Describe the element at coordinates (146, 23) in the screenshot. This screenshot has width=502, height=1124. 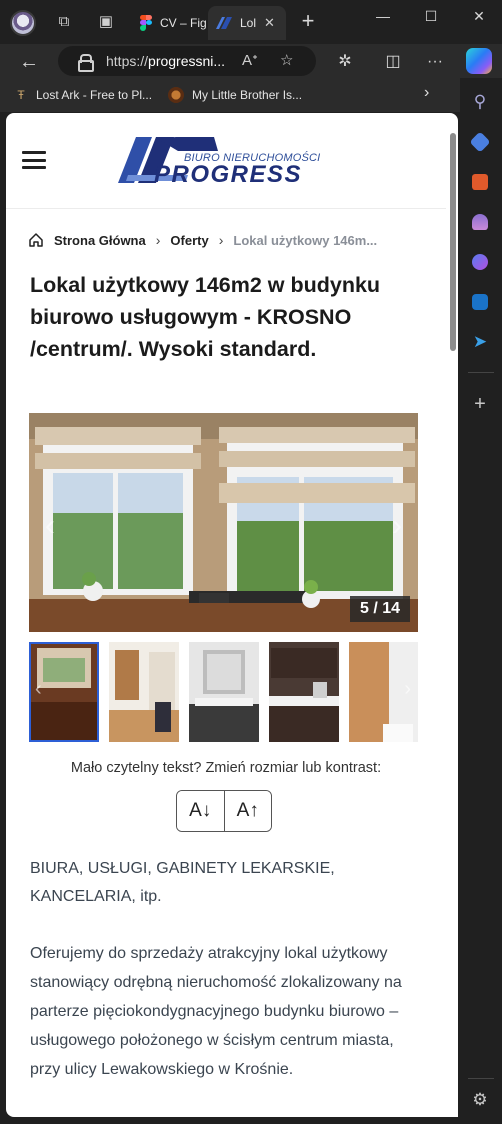
I see `figma-icon` at that location.